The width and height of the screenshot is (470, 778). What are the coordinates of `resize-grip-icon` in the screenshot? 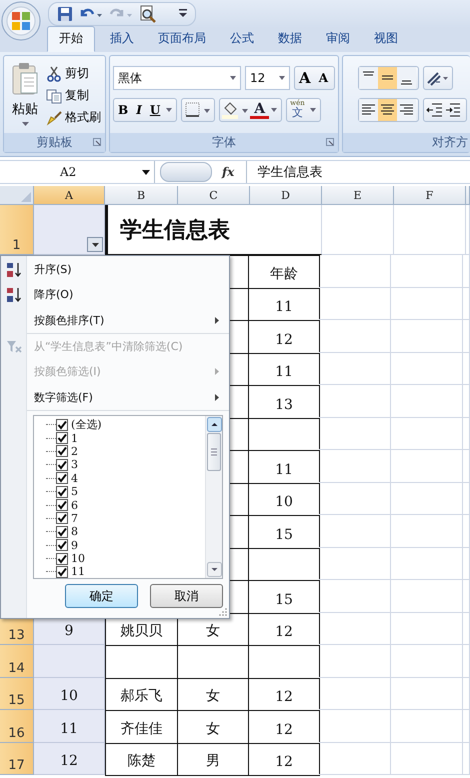 It's located at (223, 612).